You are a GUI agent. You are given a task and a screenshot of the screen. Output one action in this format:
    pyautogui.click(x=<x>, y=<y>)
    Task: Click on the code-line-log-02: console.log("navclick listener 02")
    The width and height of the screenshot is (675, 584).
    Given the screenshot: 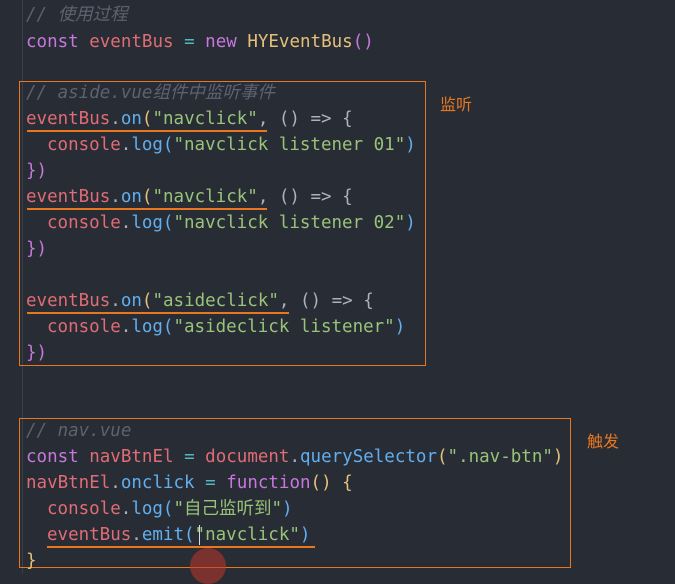 What is the action you would take?
    pyautogui.click(x=231, y=223)
    